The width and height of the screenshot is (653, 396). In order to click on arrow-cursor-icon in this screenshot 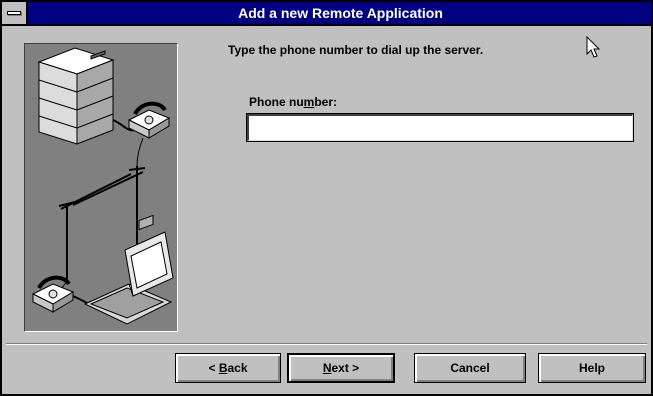, I will do `click(593, 47)`.